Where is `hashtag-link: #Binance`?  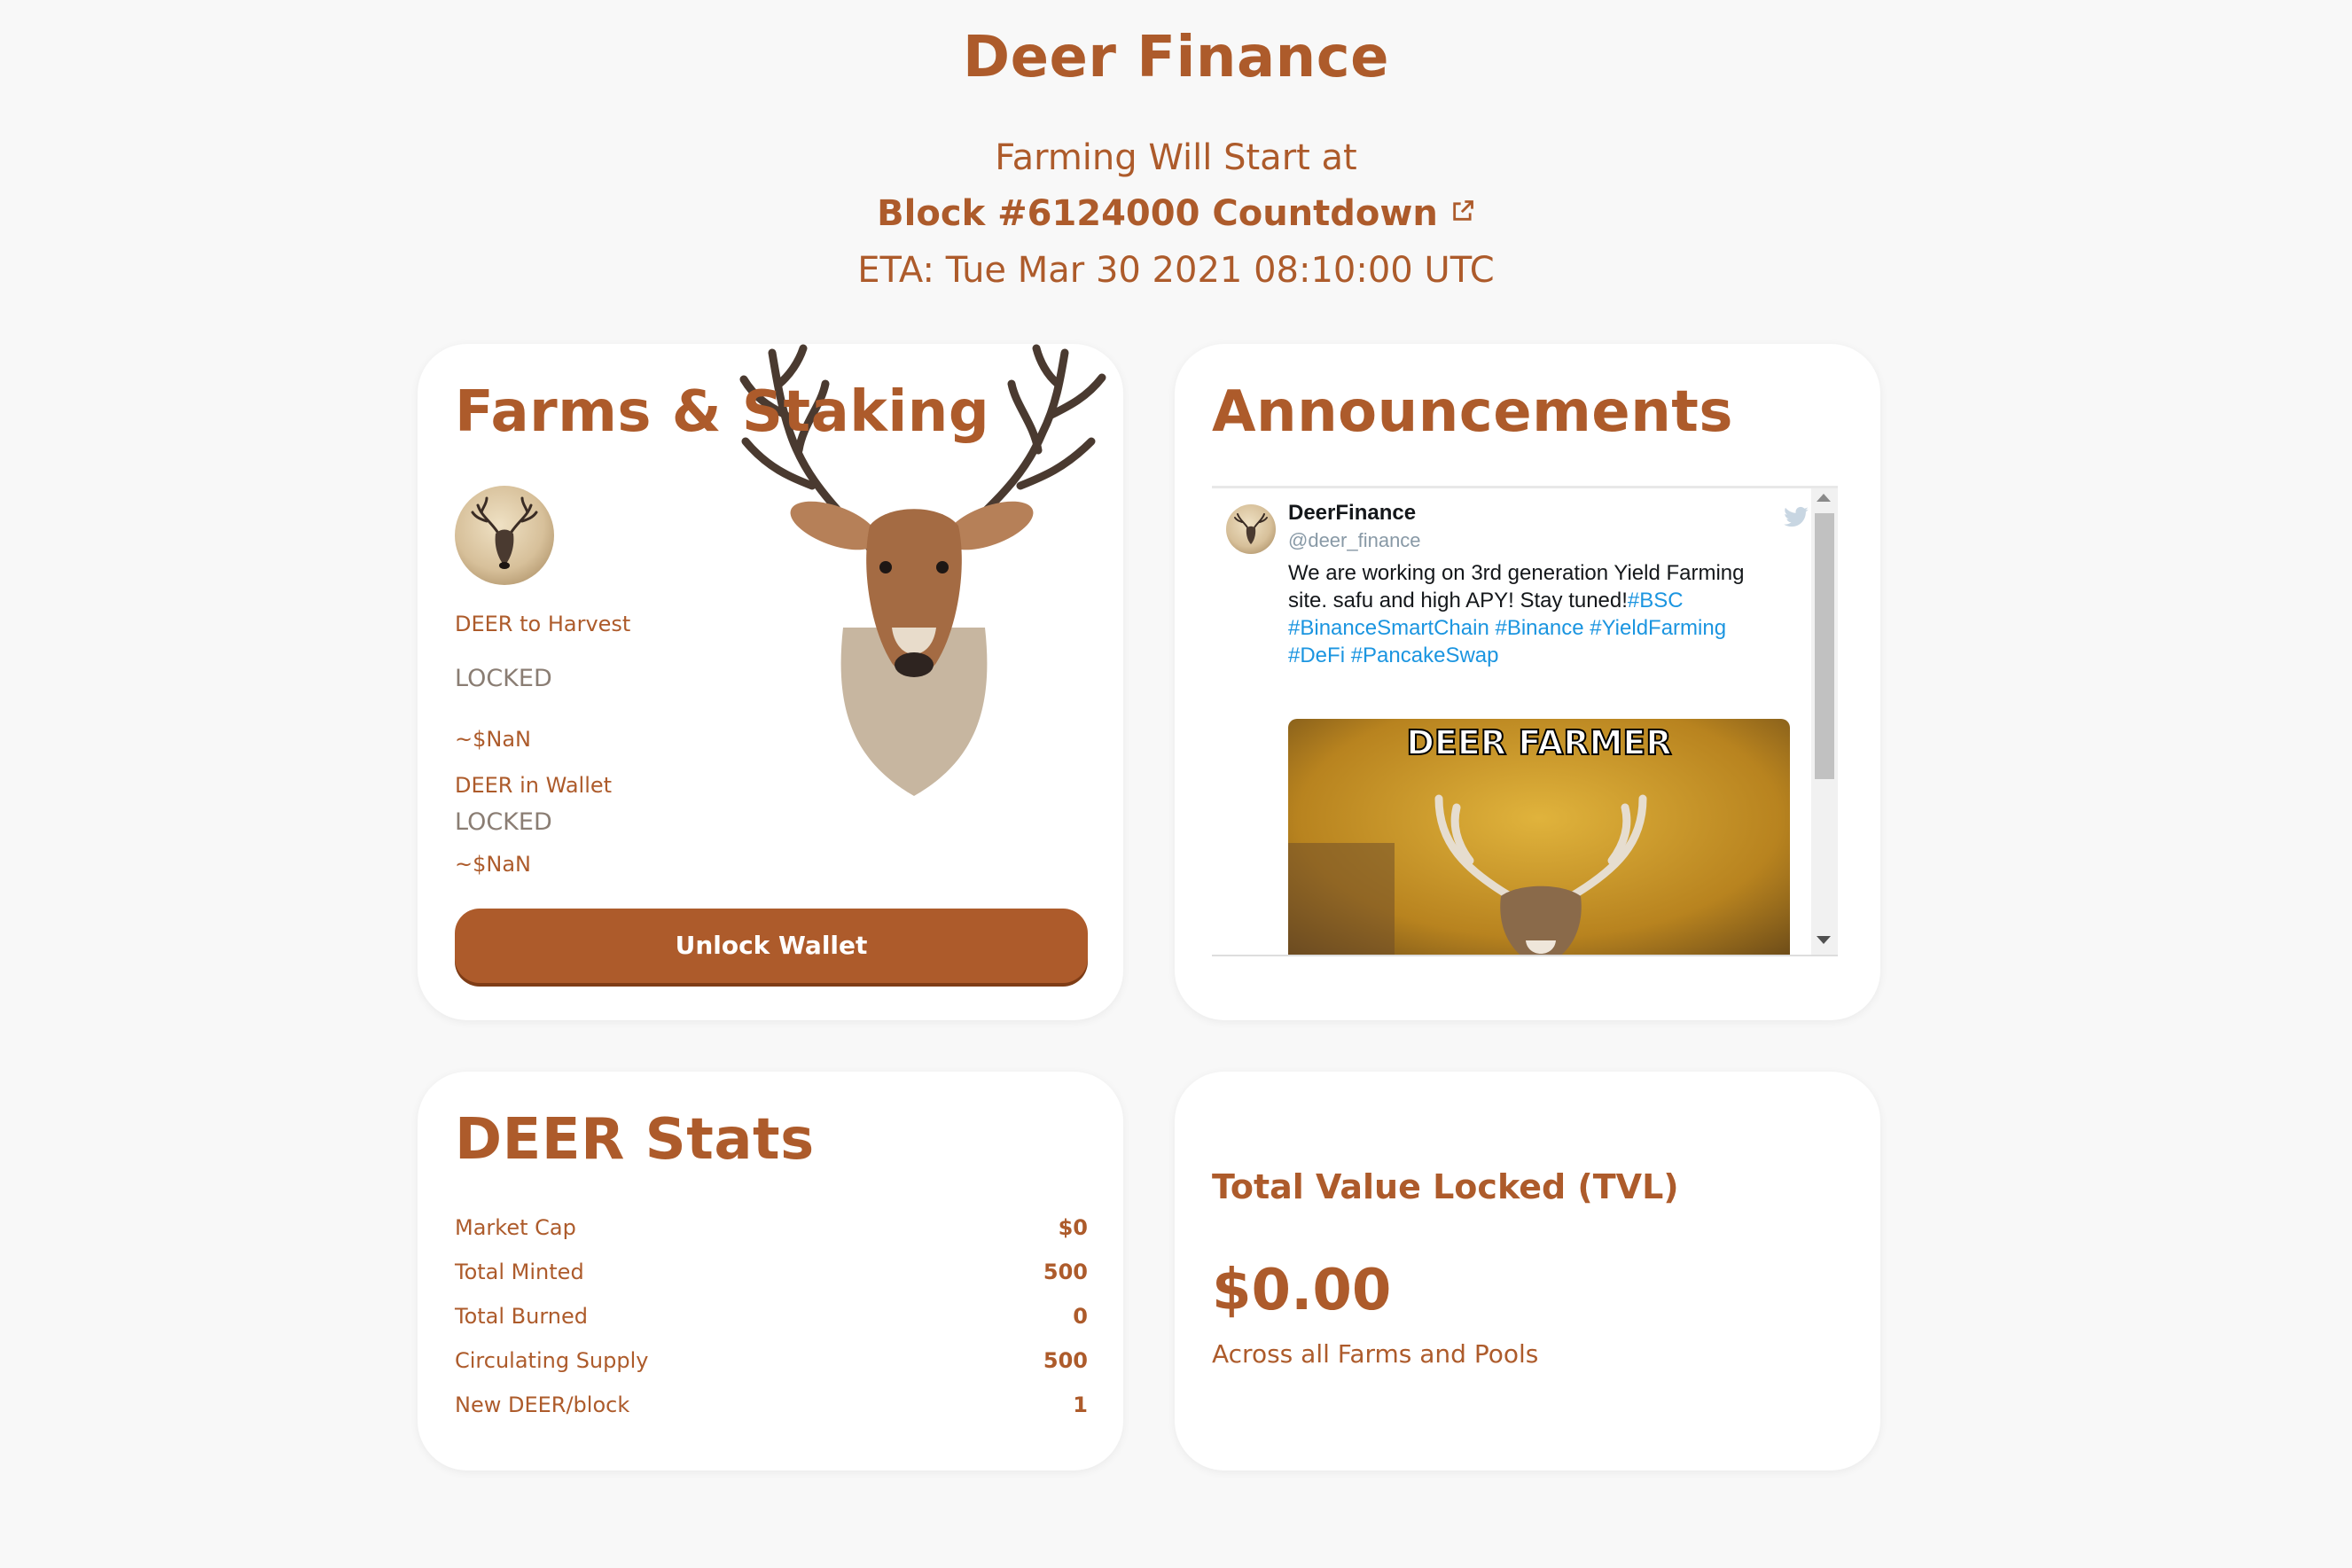 hashtag-link: #Binance is located at coordinates (1539, 628).